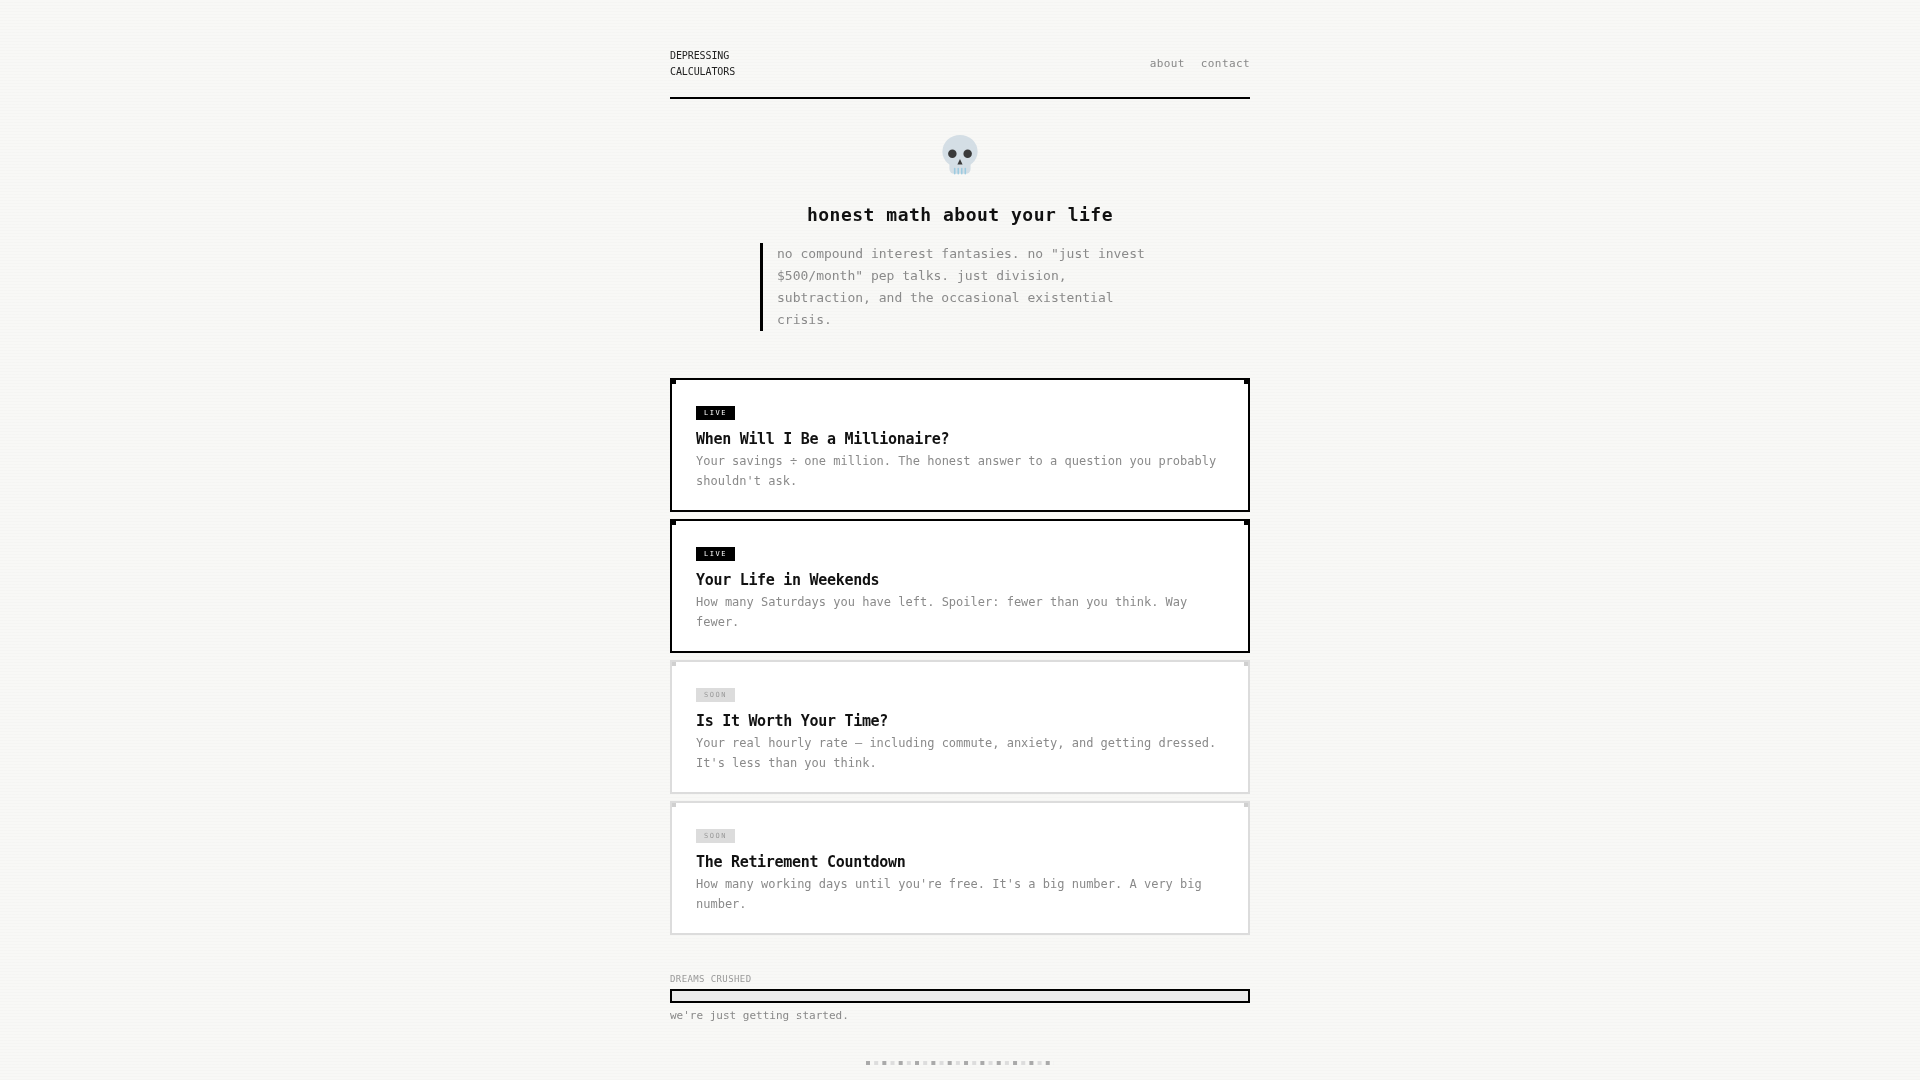 The image size is (1920, 1080). What do you see at coordinates (760, 1016) in the screenshot?
I see `progress-caption: we're just getting started.` at bounding box center [760, 1016].